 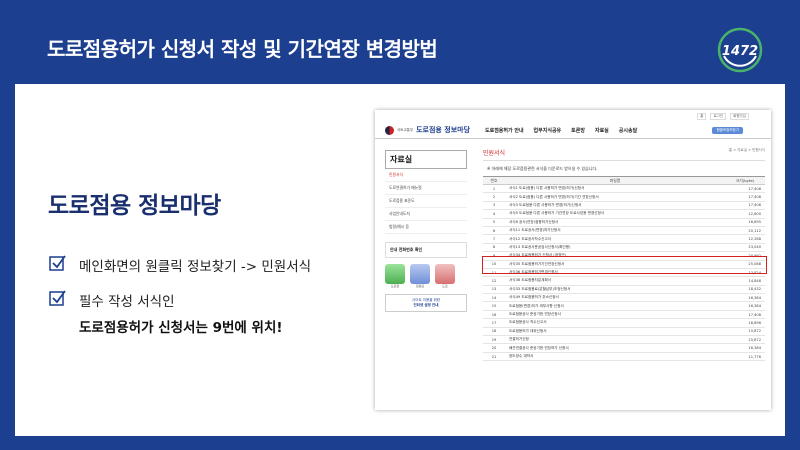 What do you see at coordinates (134, 206) in the screenshot?
I see `section-heading: 도로점용 정보마당` at bounding box center [134, 206].